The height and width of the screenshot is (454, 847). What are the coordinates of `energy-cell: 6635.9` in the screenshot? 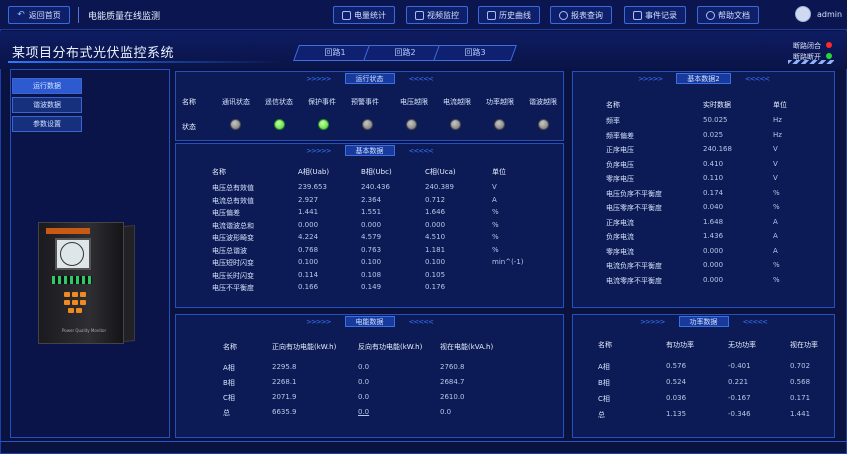 It's located at (284, 412).